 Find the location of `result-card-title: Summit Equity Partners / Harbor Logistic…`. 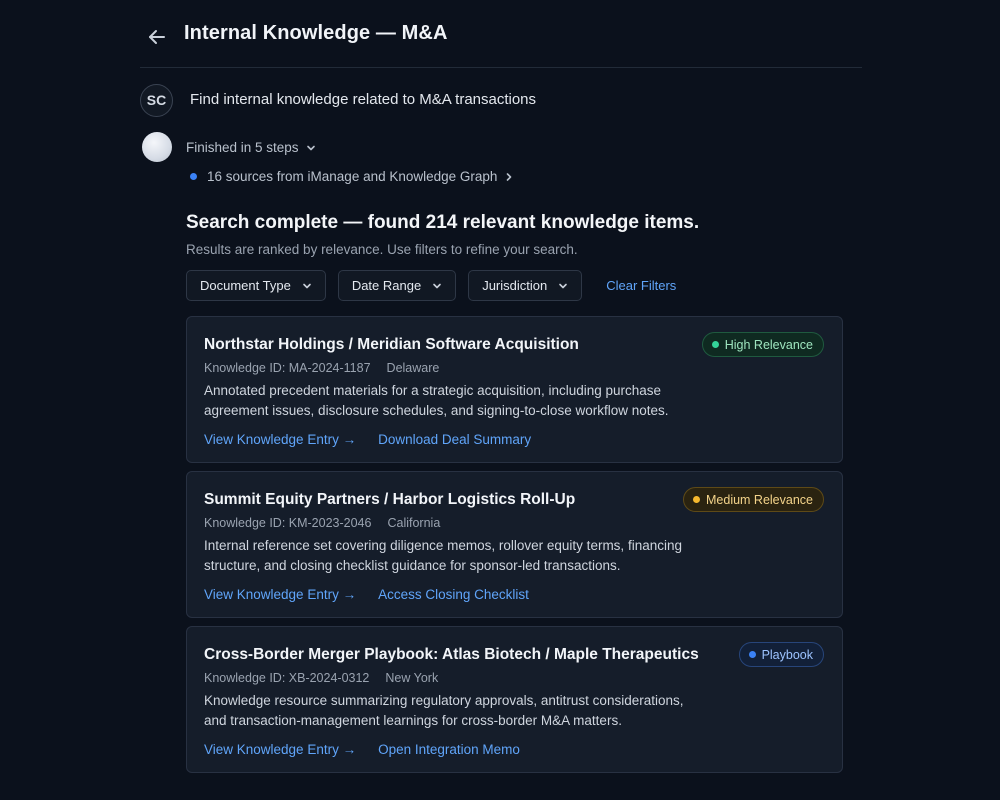

result-card-title: Summit Equity Partners / Harbor Logistic… is located at coordinates (390, 499).